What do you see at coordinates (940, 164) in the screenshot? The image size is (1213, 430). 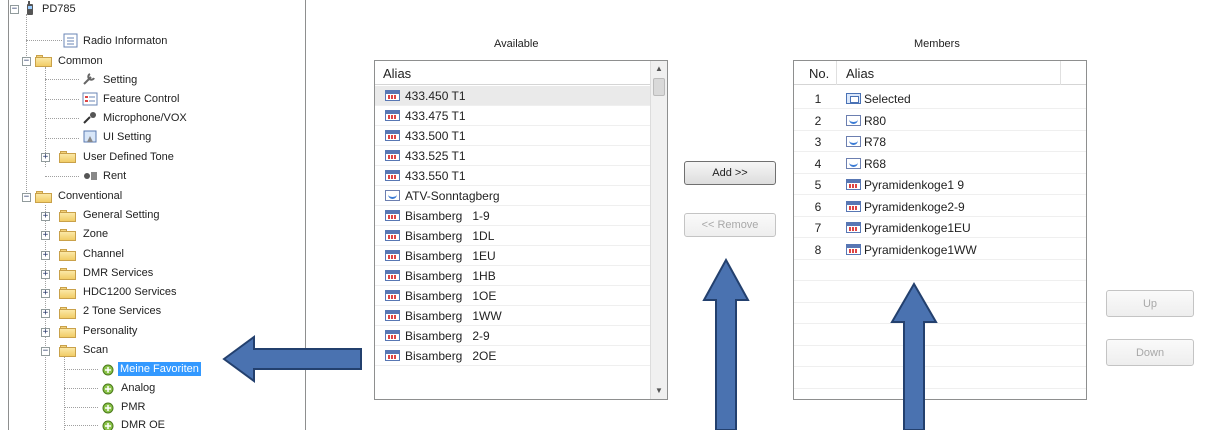 I see `member-row: 4 R68` at bounding box center [940, 164].